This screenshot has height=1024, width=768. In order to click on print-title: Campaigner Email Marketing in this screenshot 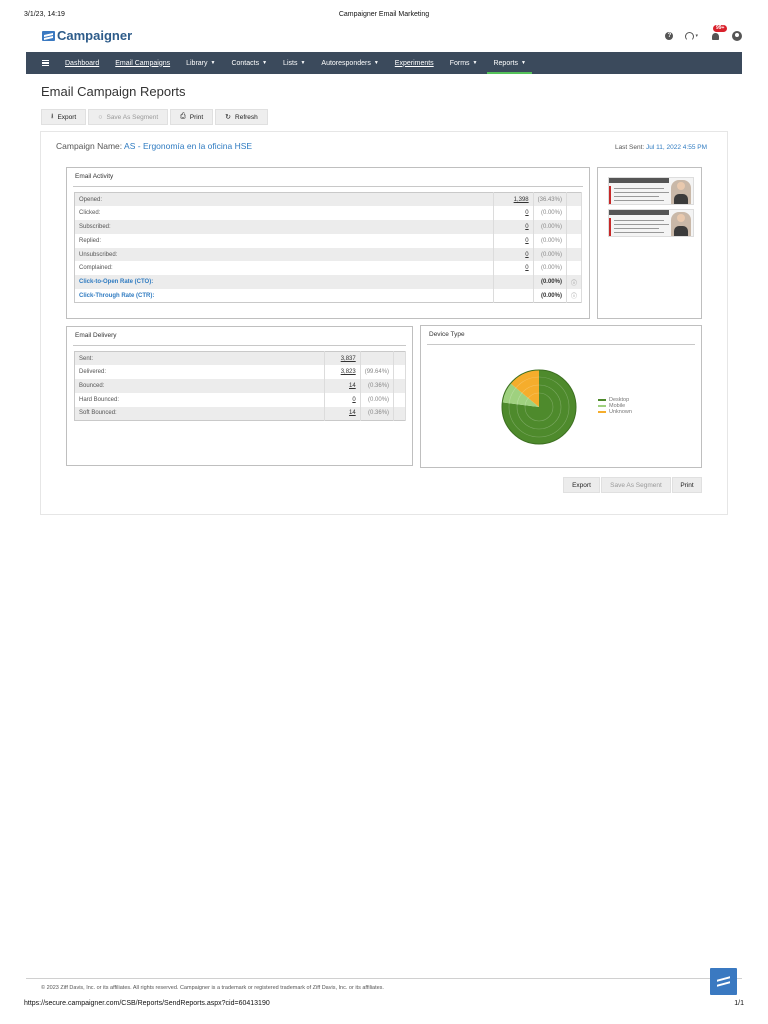, I will do `click(384, 14)`.